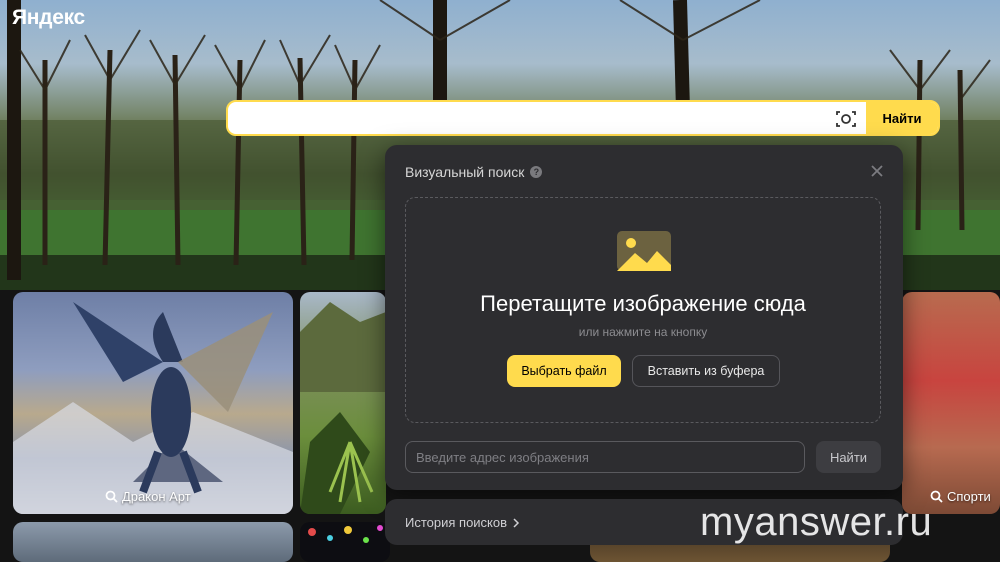 The width and height of the screenshot is (1000, 562). I want to click on card-label-text: Дракон Арт, so click(156, 496).